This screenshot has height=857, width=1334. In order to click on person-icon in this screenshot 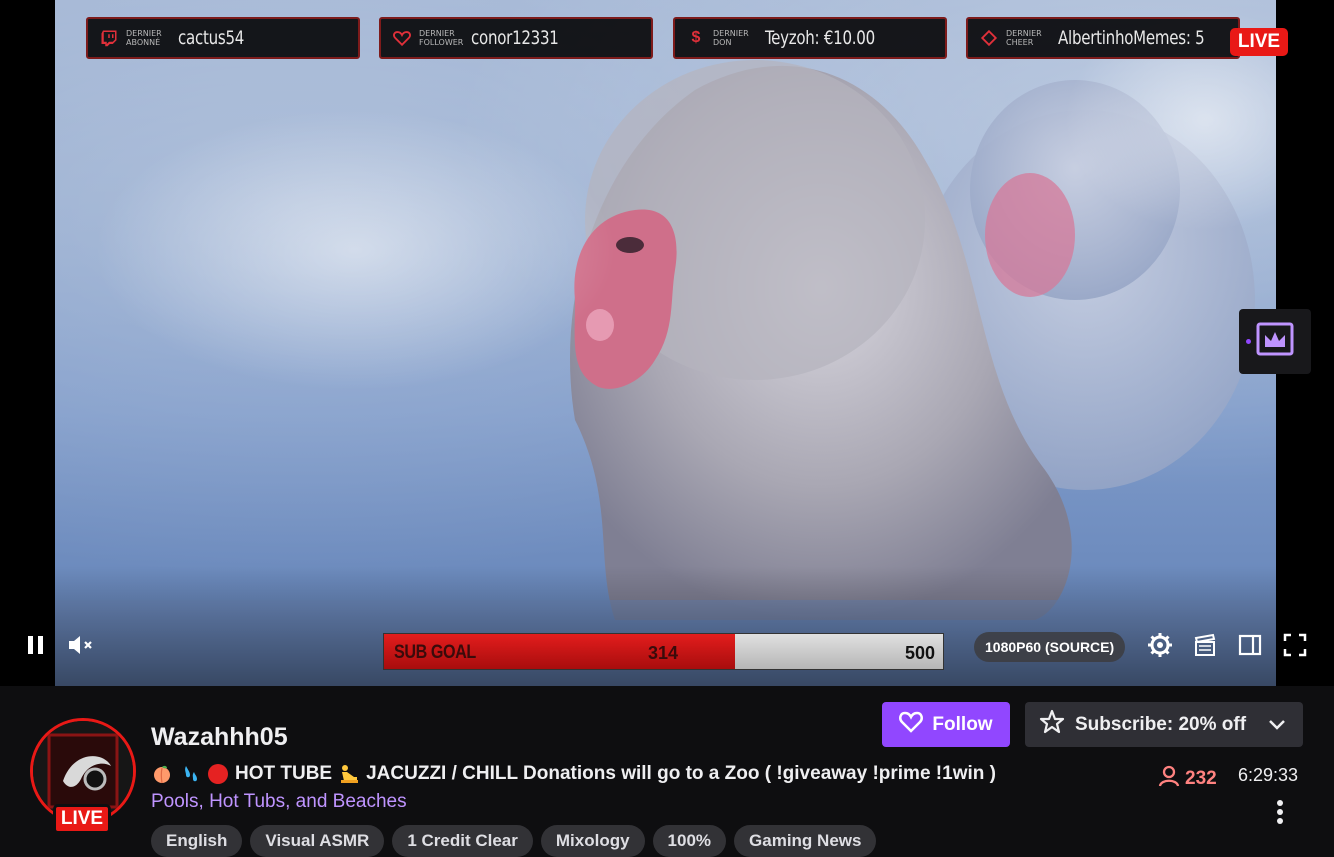, I will do `click(1169, 779)`.